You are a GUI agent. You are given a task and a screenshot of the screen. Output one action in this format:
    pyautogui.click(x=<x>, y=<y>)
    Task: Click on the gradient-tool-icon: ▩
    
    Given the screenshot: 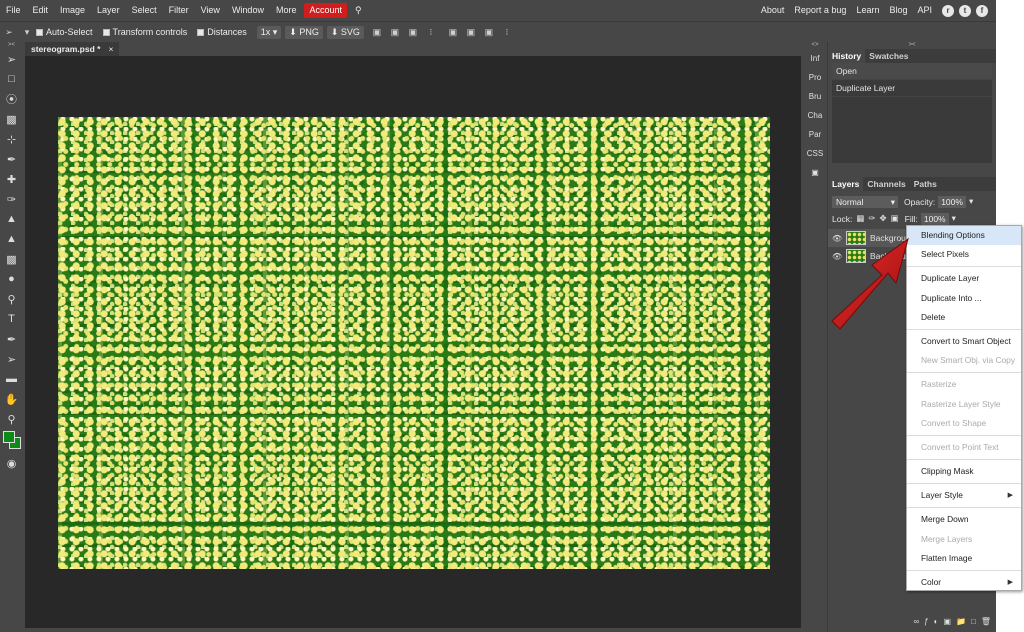 What is the action you would take?
    pyautogui.click(x=11, y=259)
    